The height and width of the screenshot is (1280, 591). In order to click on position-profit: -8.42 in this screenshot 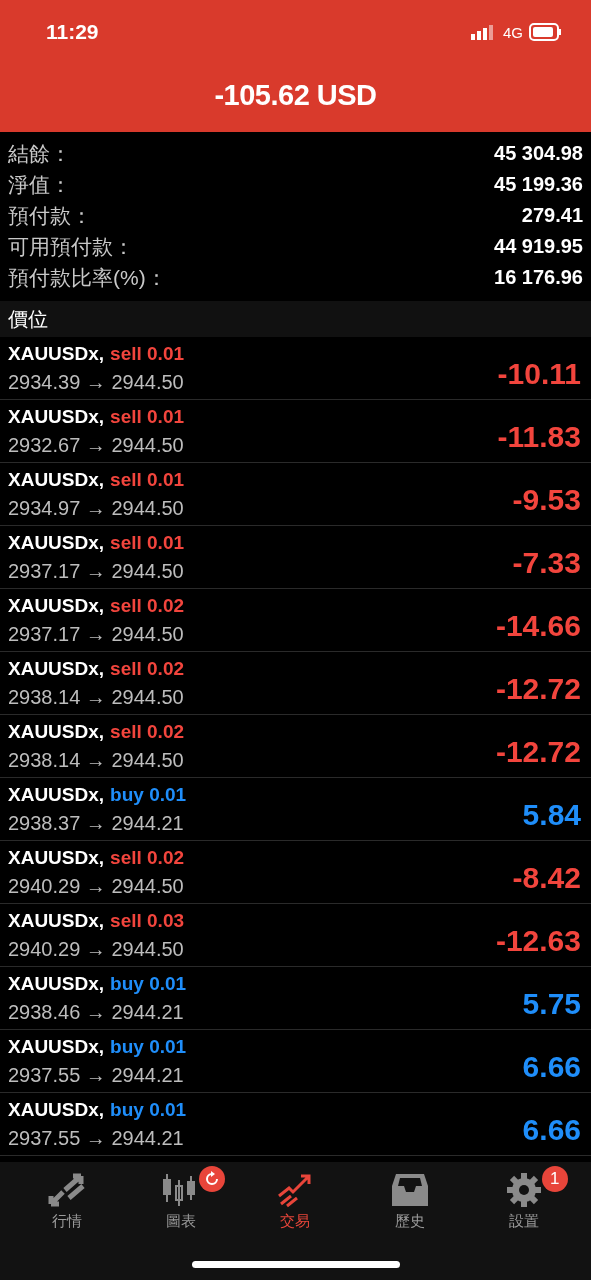, I will do `click(546, 877)`.